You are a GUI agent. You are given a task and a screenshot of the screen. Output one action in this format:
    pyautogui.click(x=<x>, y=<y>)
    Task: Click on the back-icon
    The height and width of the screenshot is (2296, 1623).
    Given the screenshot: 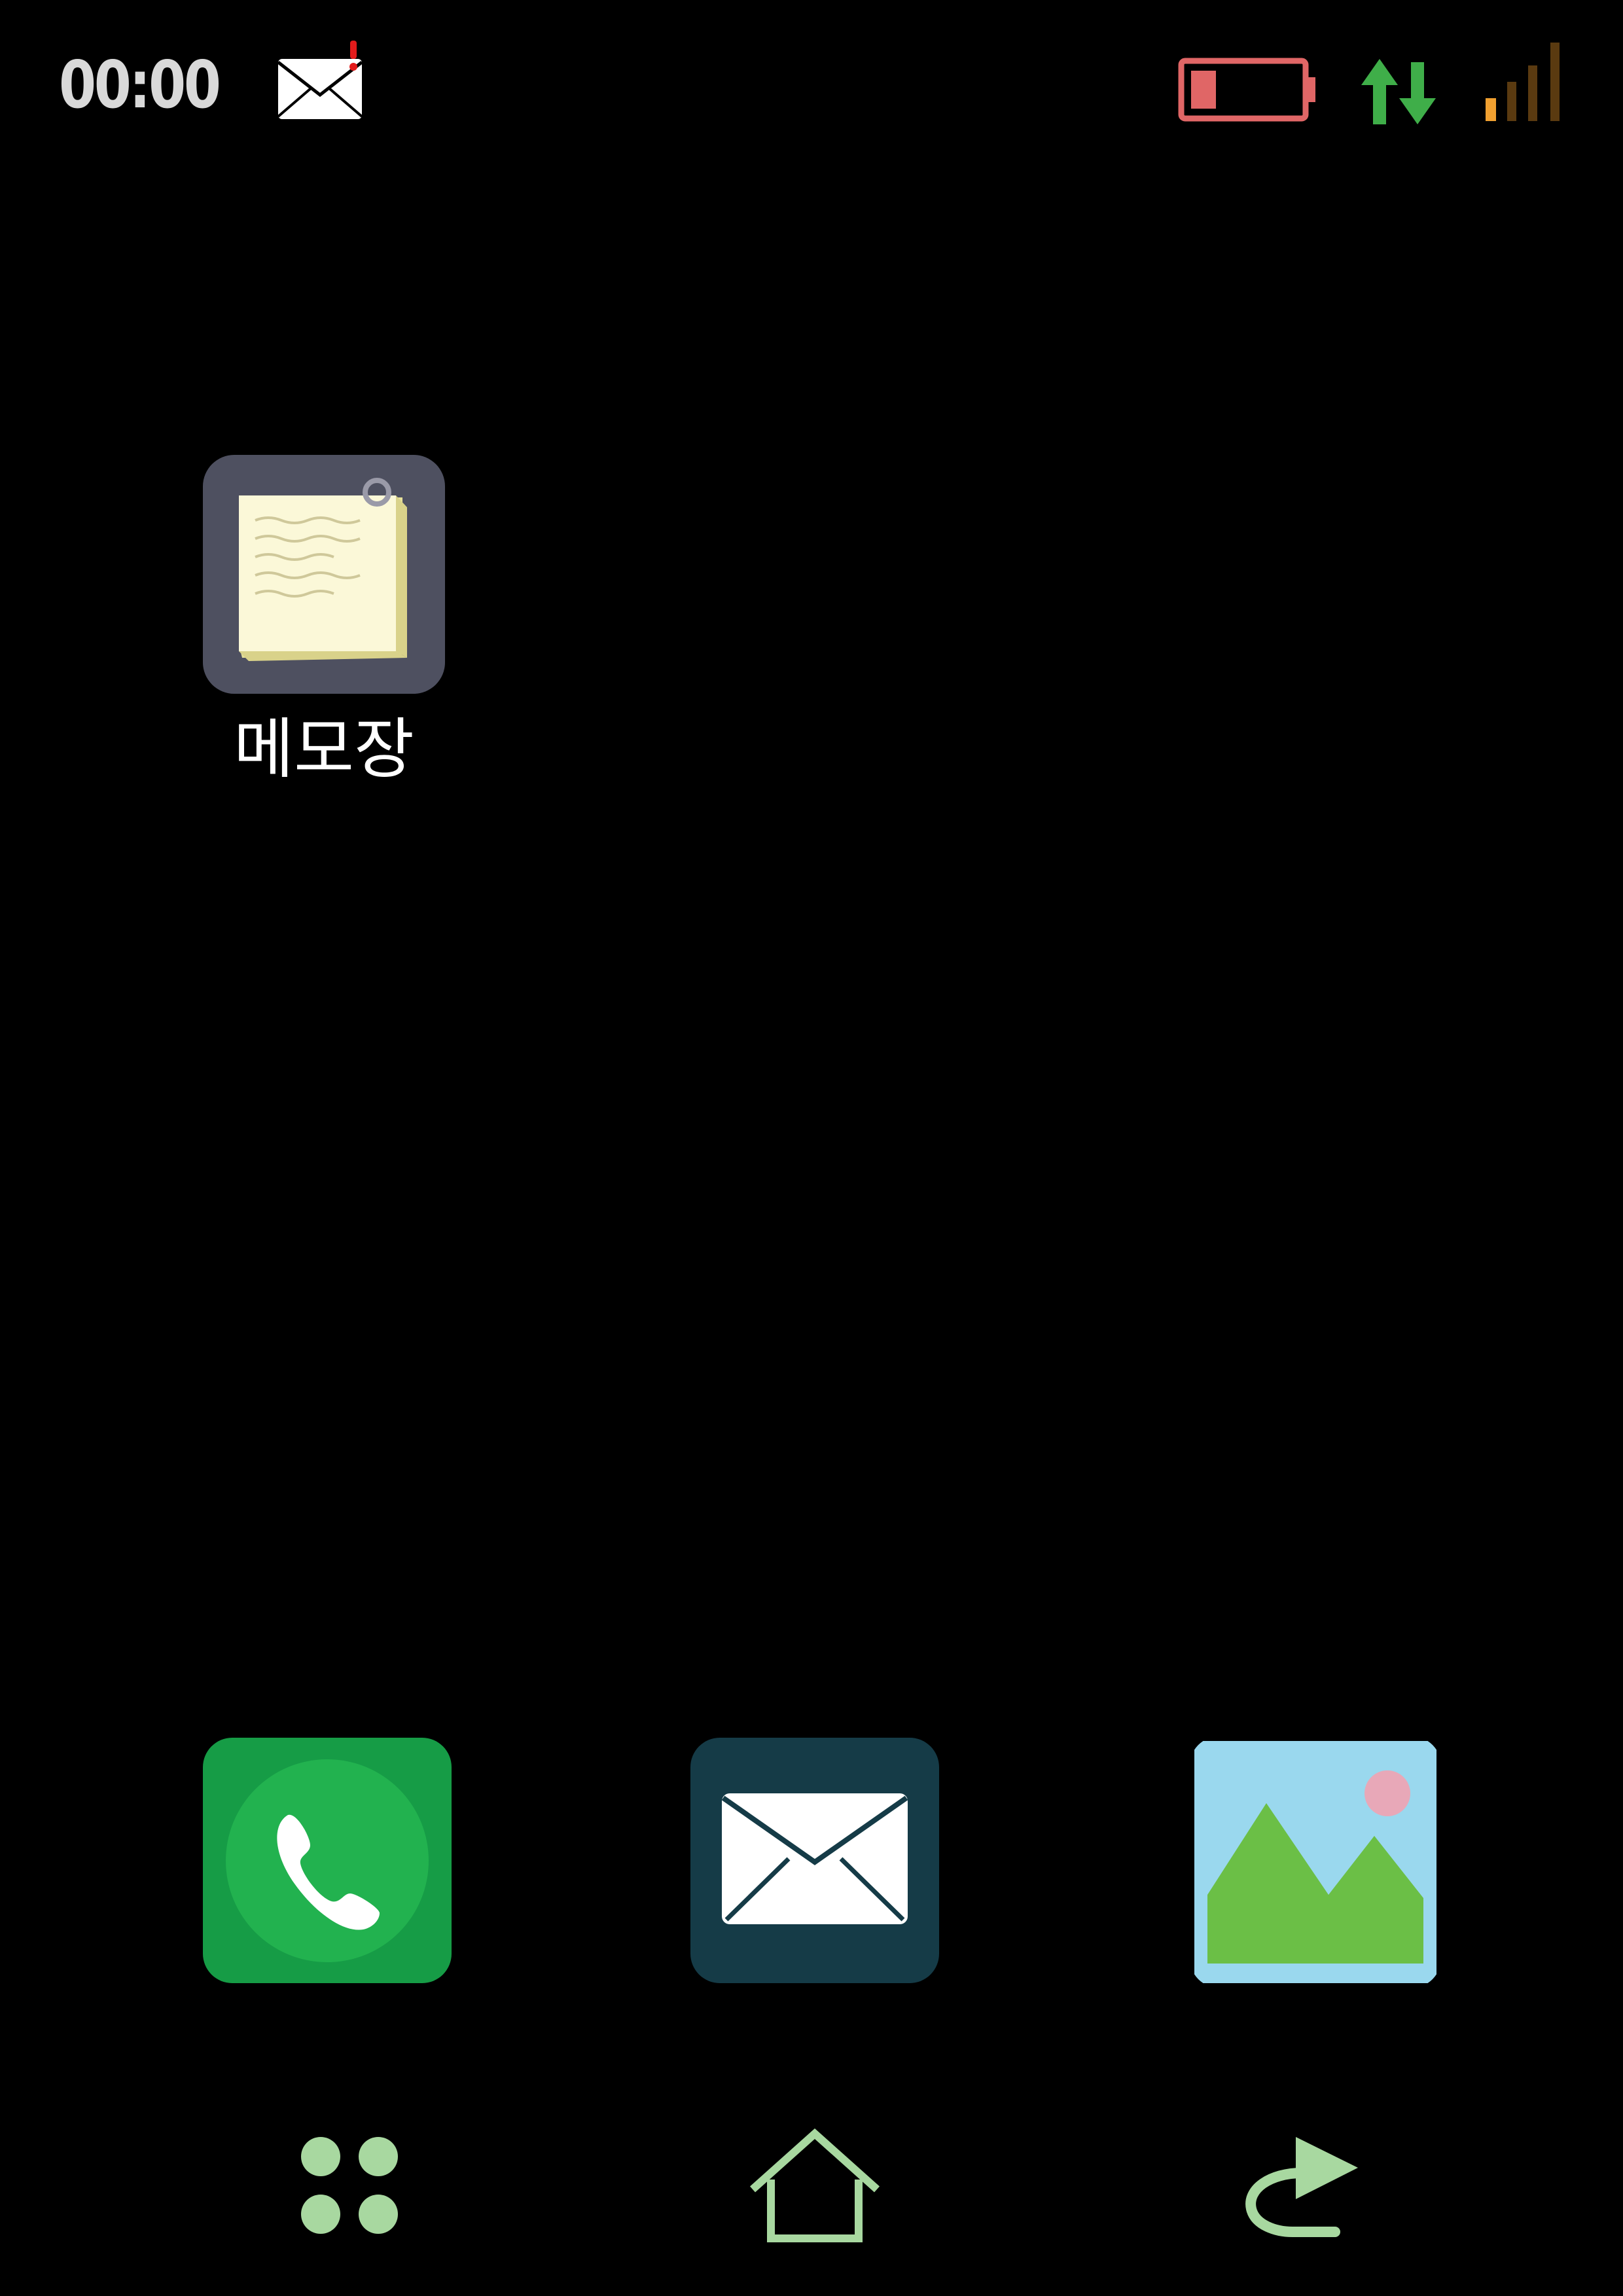 What is the action you would take?
    pyautogui.click(x=1305, y=2184)
    